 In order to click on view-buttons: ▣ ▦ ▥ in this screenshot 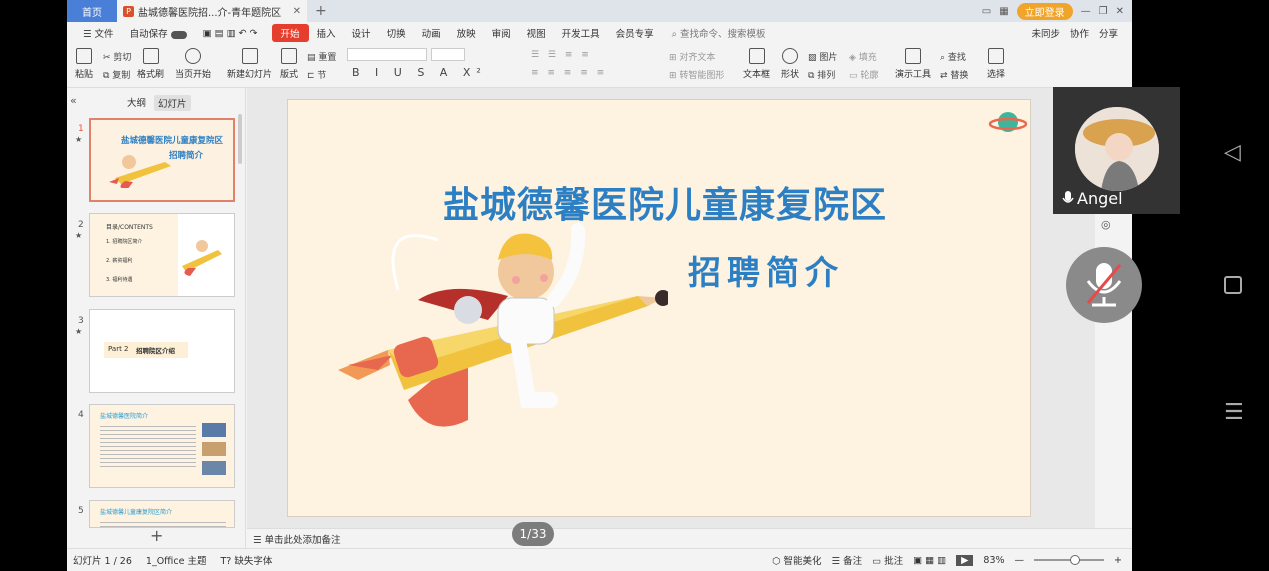, I will do `click(929, 560)`.